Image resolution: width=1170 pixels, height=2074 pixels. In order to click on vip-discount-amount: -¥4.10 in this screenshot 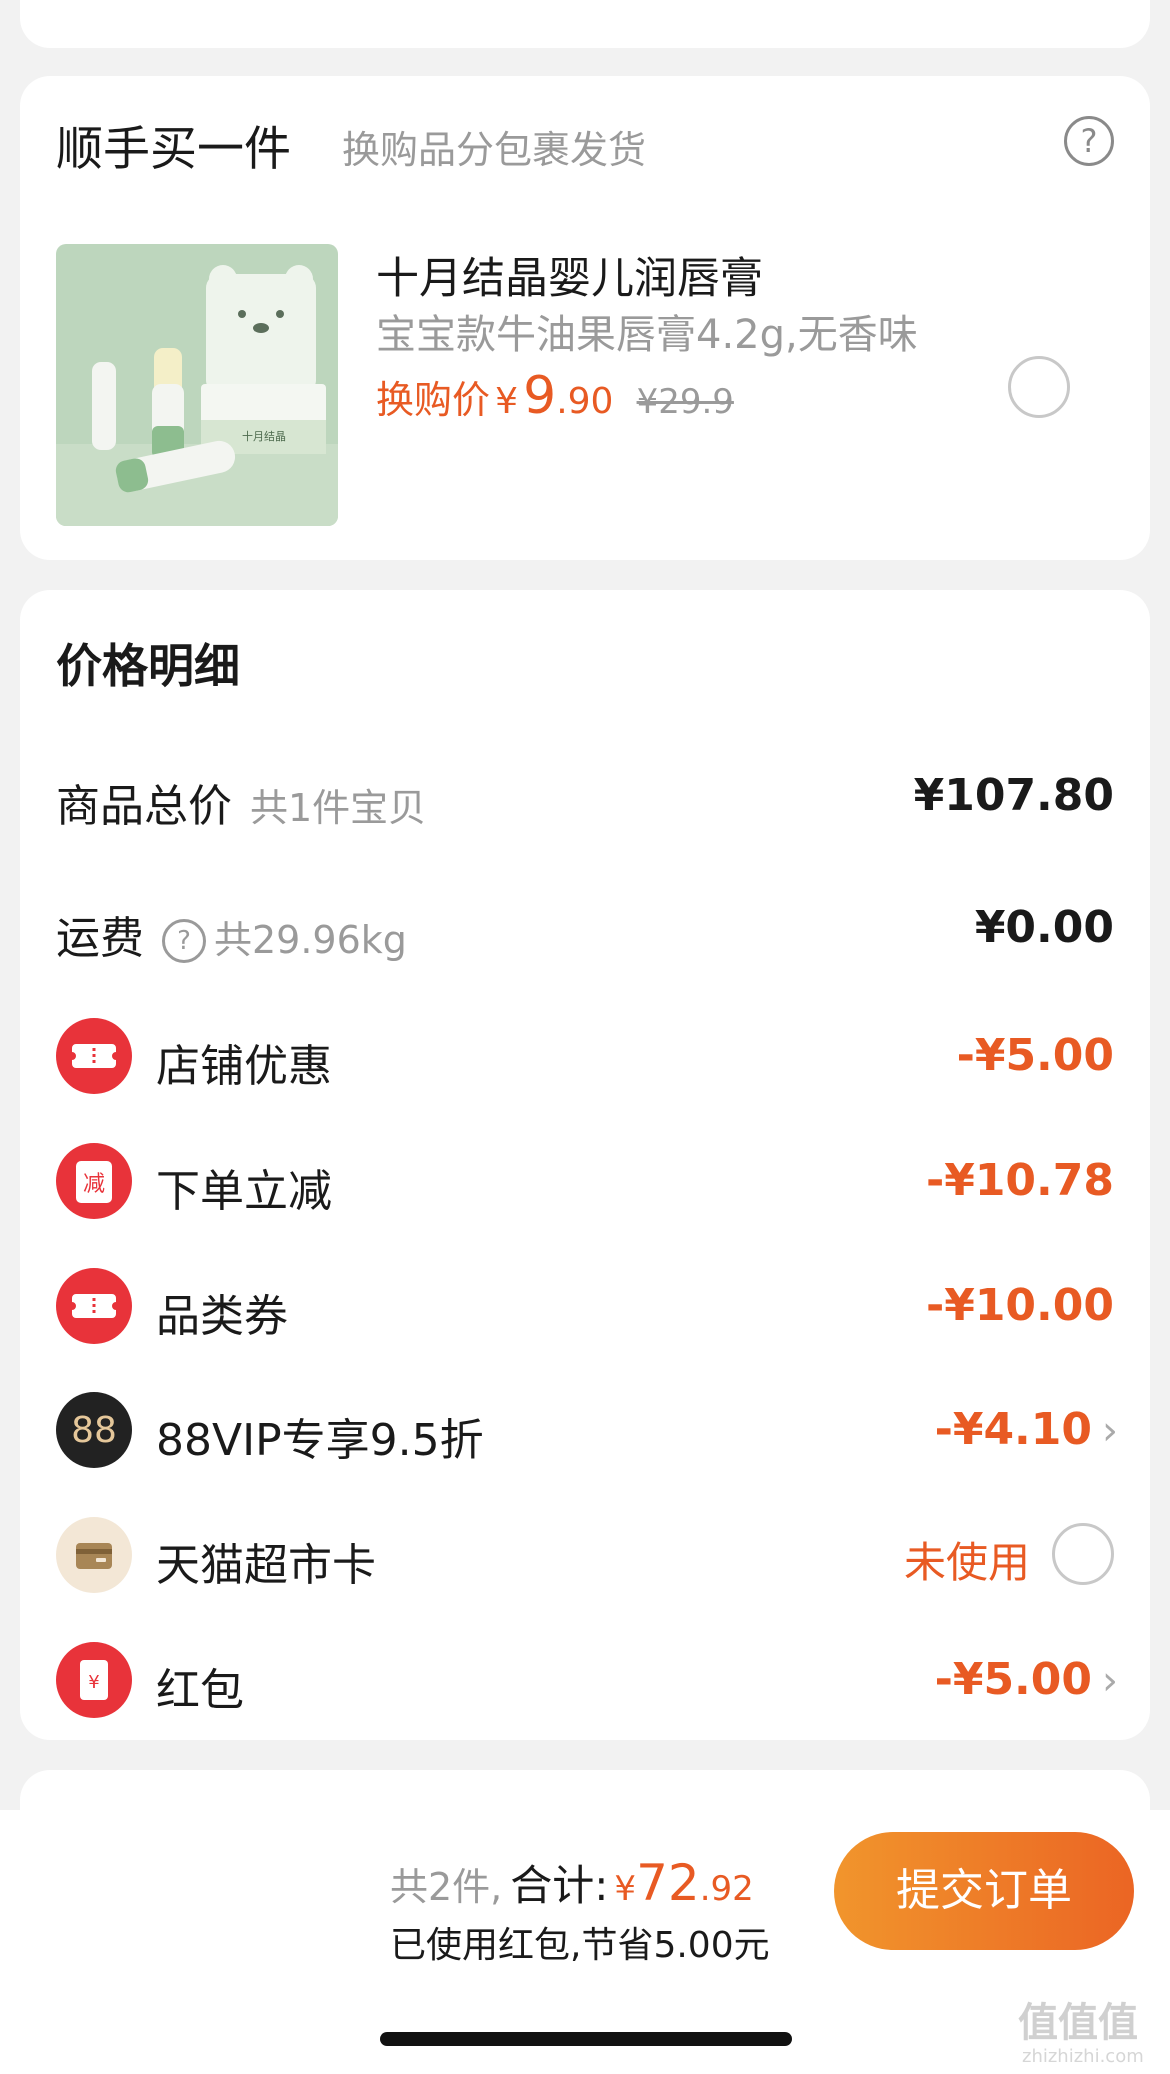, I will do `click(1013, 1429)`.